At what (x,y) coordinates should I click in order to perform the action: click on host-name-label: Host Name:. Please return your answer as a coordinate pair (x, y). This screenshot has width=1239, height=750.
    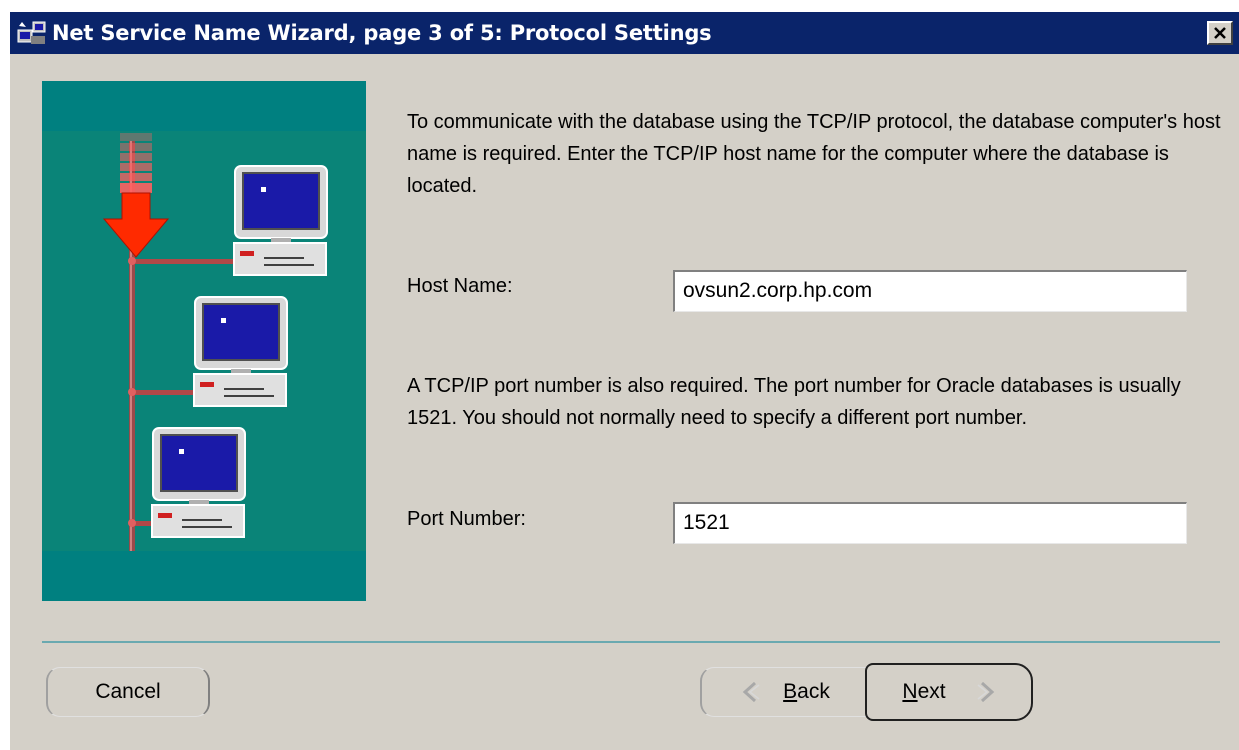
    Looking at the image, I should click on (460, 286).